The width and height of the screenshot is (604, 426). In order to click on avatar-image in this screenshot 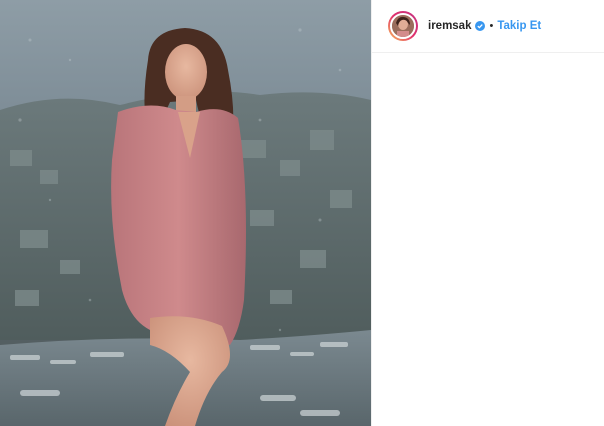, I will do `click(403, 26)`.